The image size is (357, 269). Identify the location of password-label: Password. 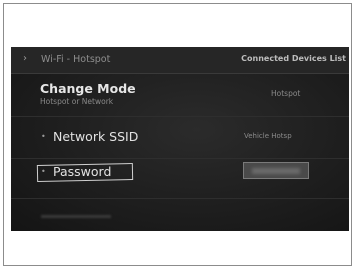
(82, 171).